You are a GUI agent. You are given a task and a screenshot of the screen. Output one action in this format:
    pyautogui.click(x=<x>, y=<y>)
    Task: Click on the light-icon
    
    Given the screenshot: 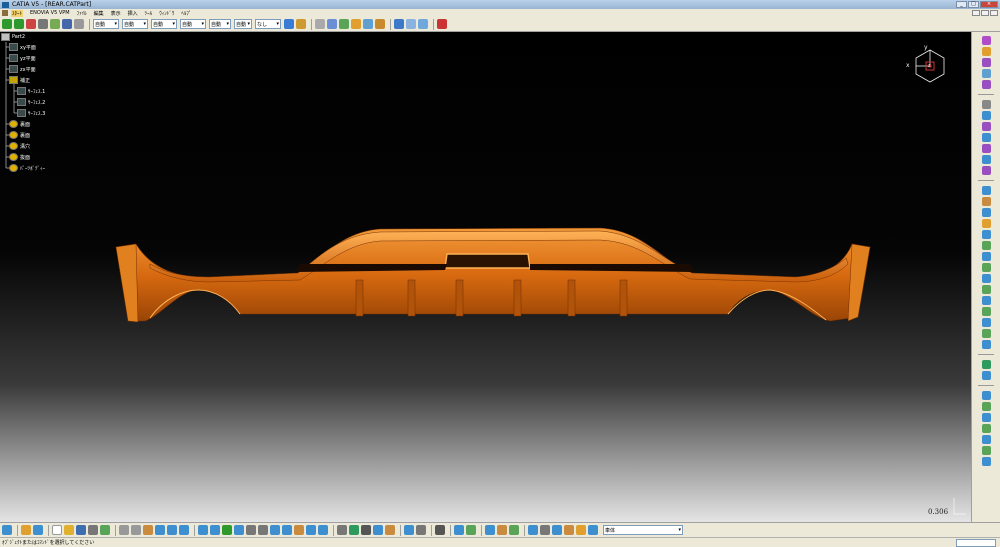 What is the action you would take?
    pyautogui.click(x=581, y=530)
    